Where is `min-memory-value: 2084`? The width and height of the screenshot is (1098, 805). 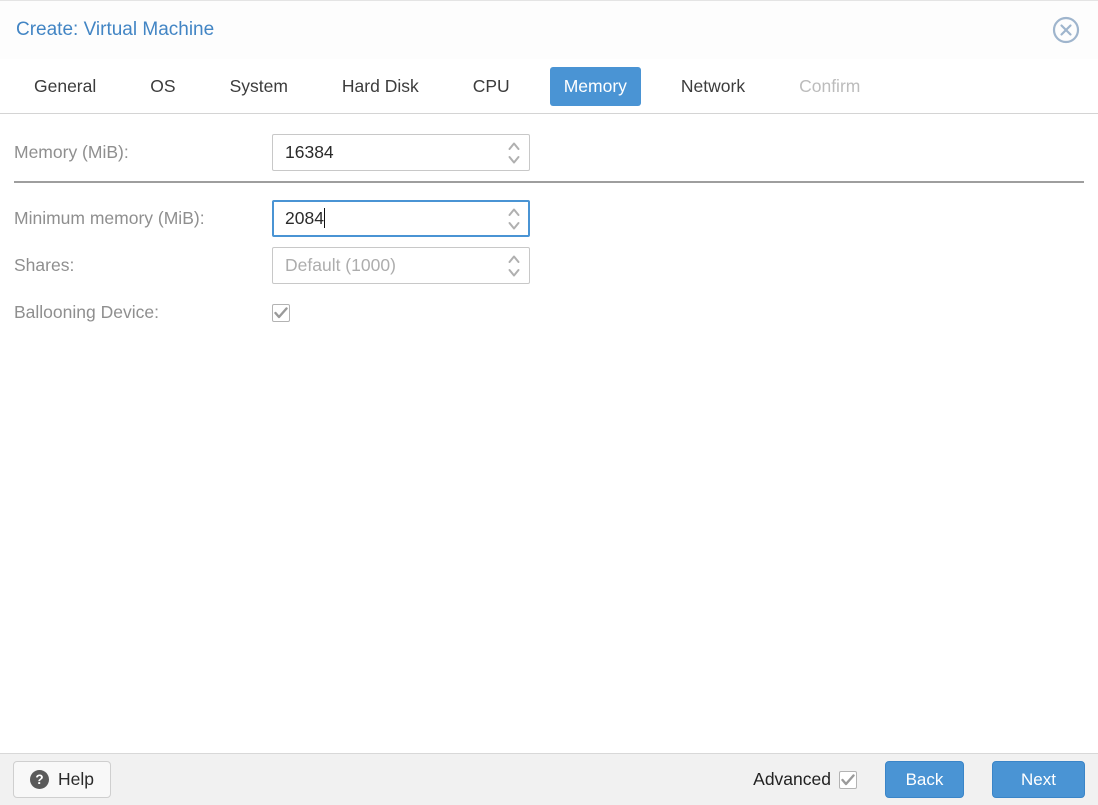 min-memory-value: 2084 is located at coordinates (305, 218).